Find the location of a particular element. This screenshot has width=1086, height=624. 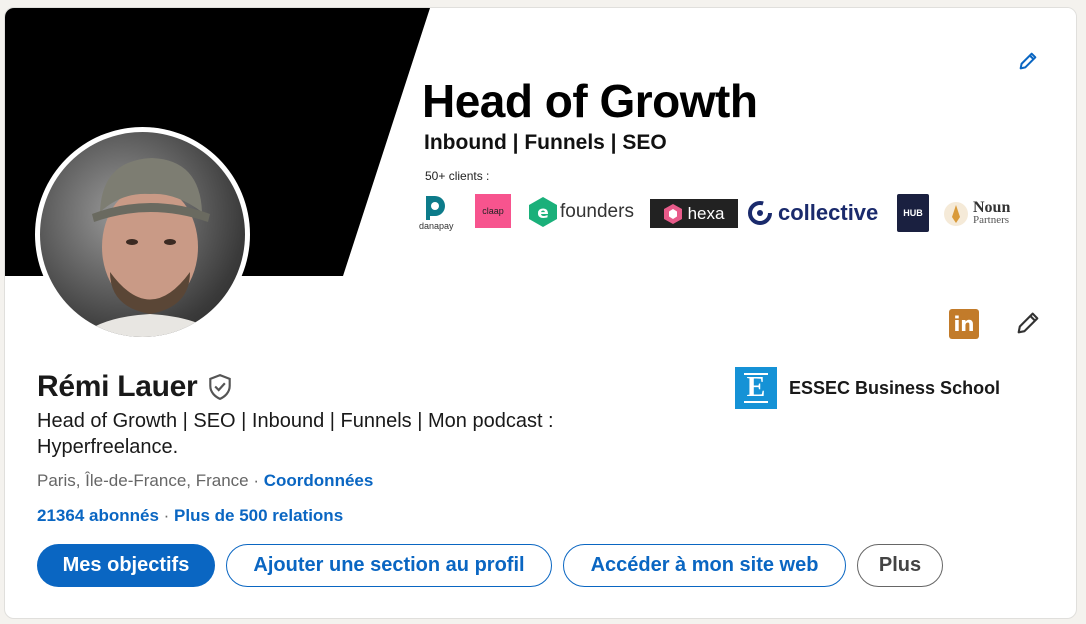

name-row: Rémi Lauer is located at coordinates (135, 387).